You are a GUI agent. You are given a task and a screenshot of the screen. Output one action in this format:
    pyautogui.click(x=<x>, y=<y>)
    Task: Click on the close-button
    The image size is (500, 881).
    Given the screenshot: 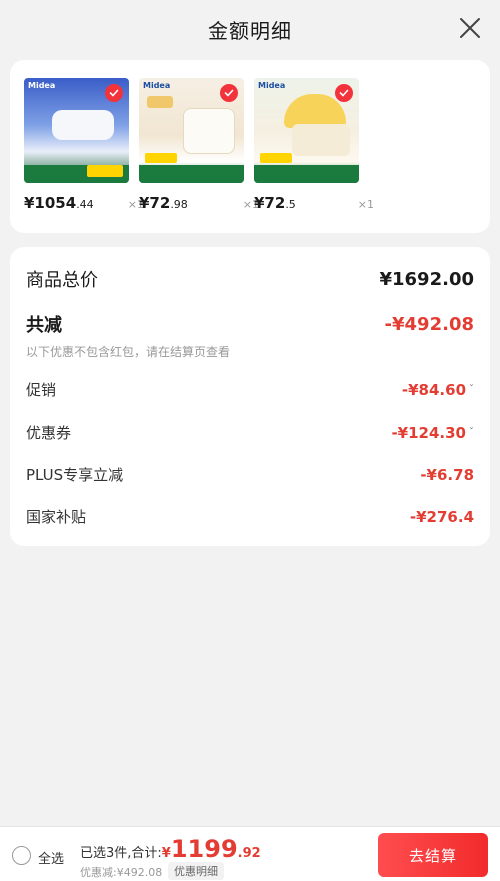 What is the action you would take?
    pyautogui.click(x=470, y=28)
    